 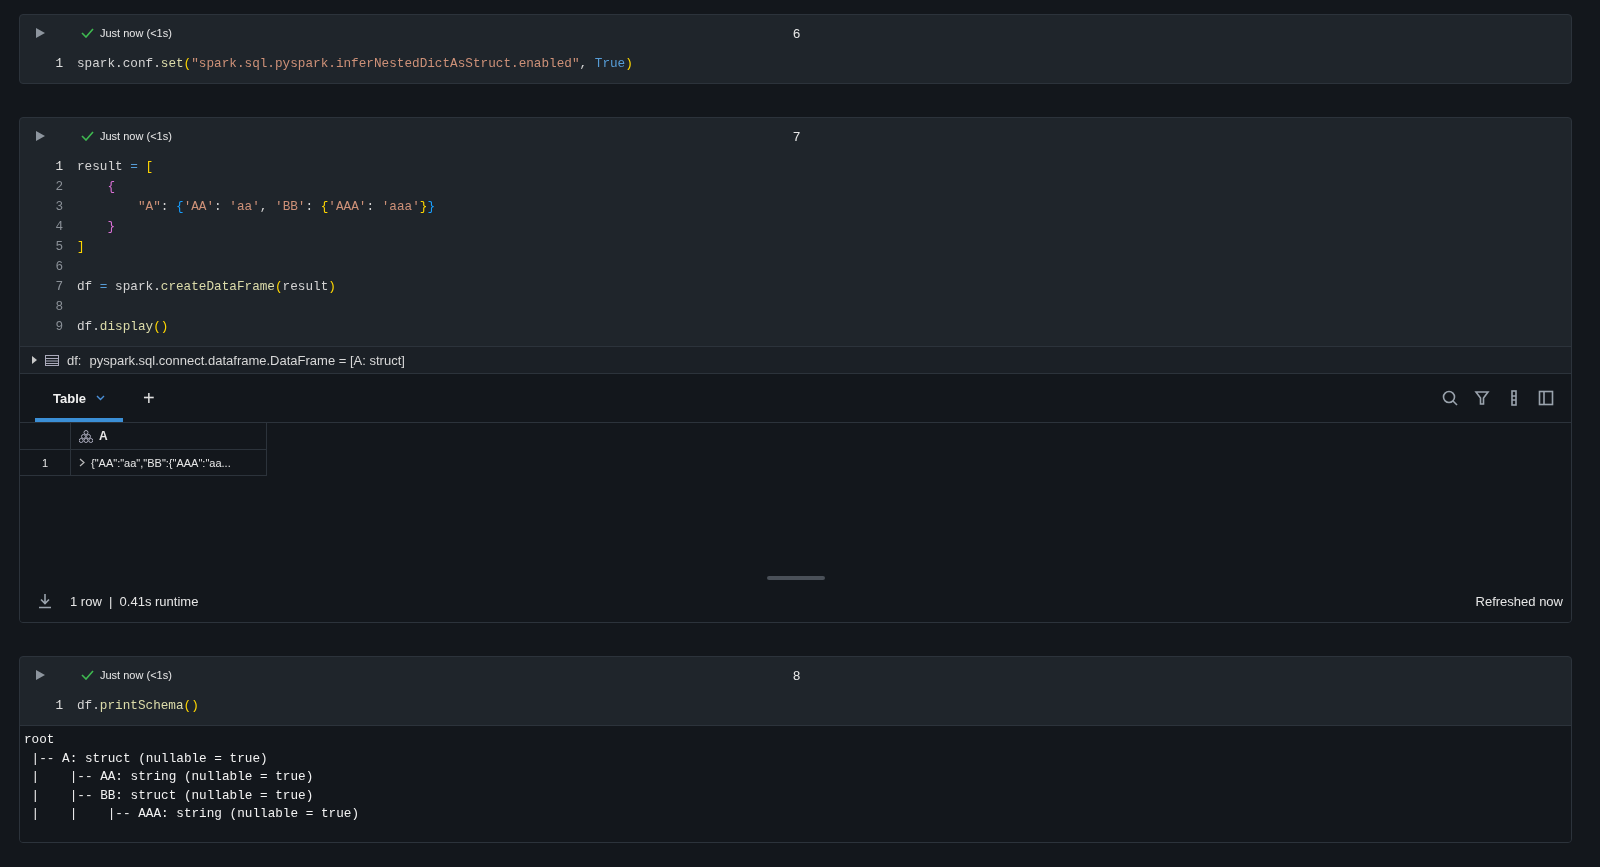 What do you see at coordinates (40, 740) in the screenshot?
I see `output-line: root` at bounding box center [40, 740].